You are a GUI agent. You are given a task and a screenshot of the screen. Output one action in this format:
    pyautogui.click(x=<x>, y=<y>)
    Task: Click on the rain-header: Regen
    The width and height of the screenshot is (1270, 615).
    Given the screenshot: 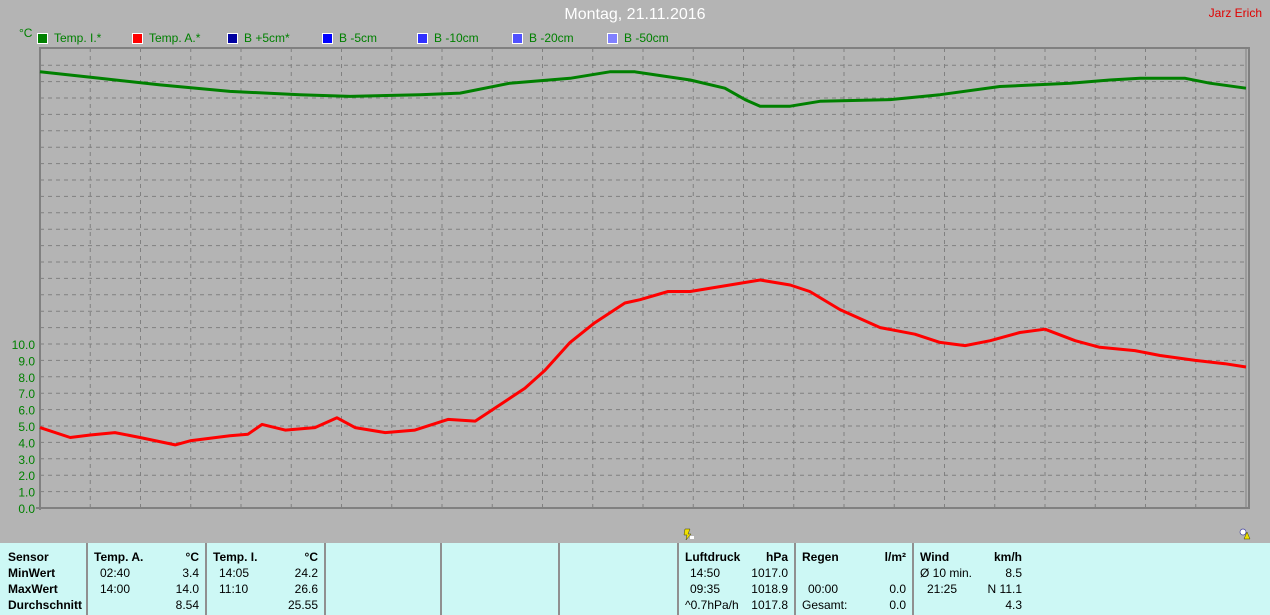 What is the action you would take?
    pyautogui.click(x=820, y=557)
    